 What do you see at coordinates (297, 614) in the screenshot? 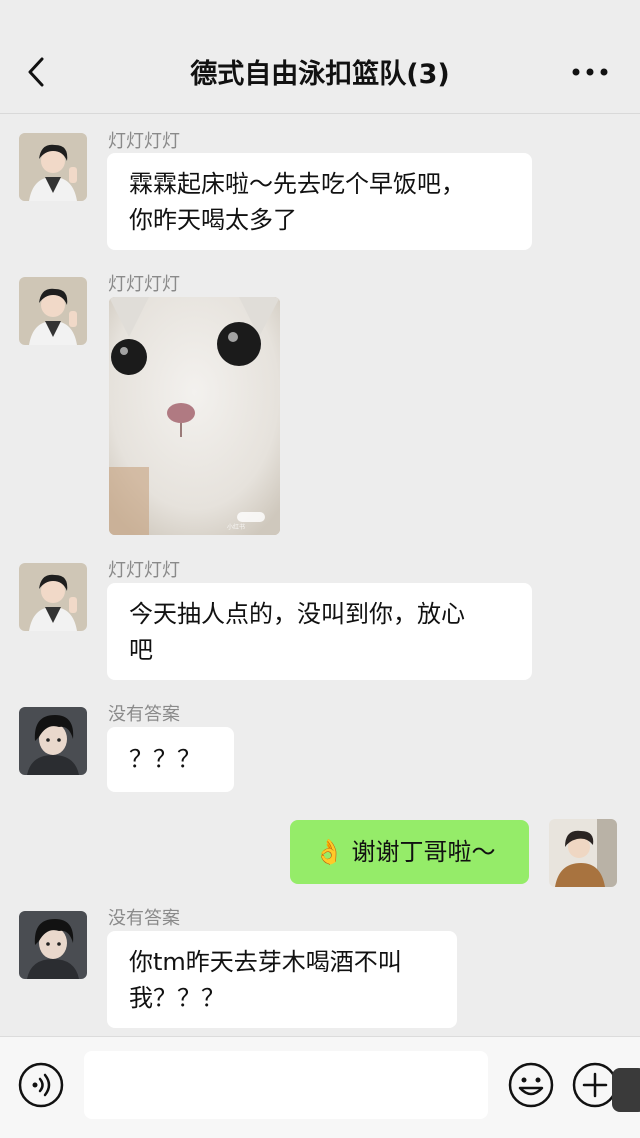
I see `message-line: 今天抽人点的，没叫到你，放心` at bounding box center [297, 614].